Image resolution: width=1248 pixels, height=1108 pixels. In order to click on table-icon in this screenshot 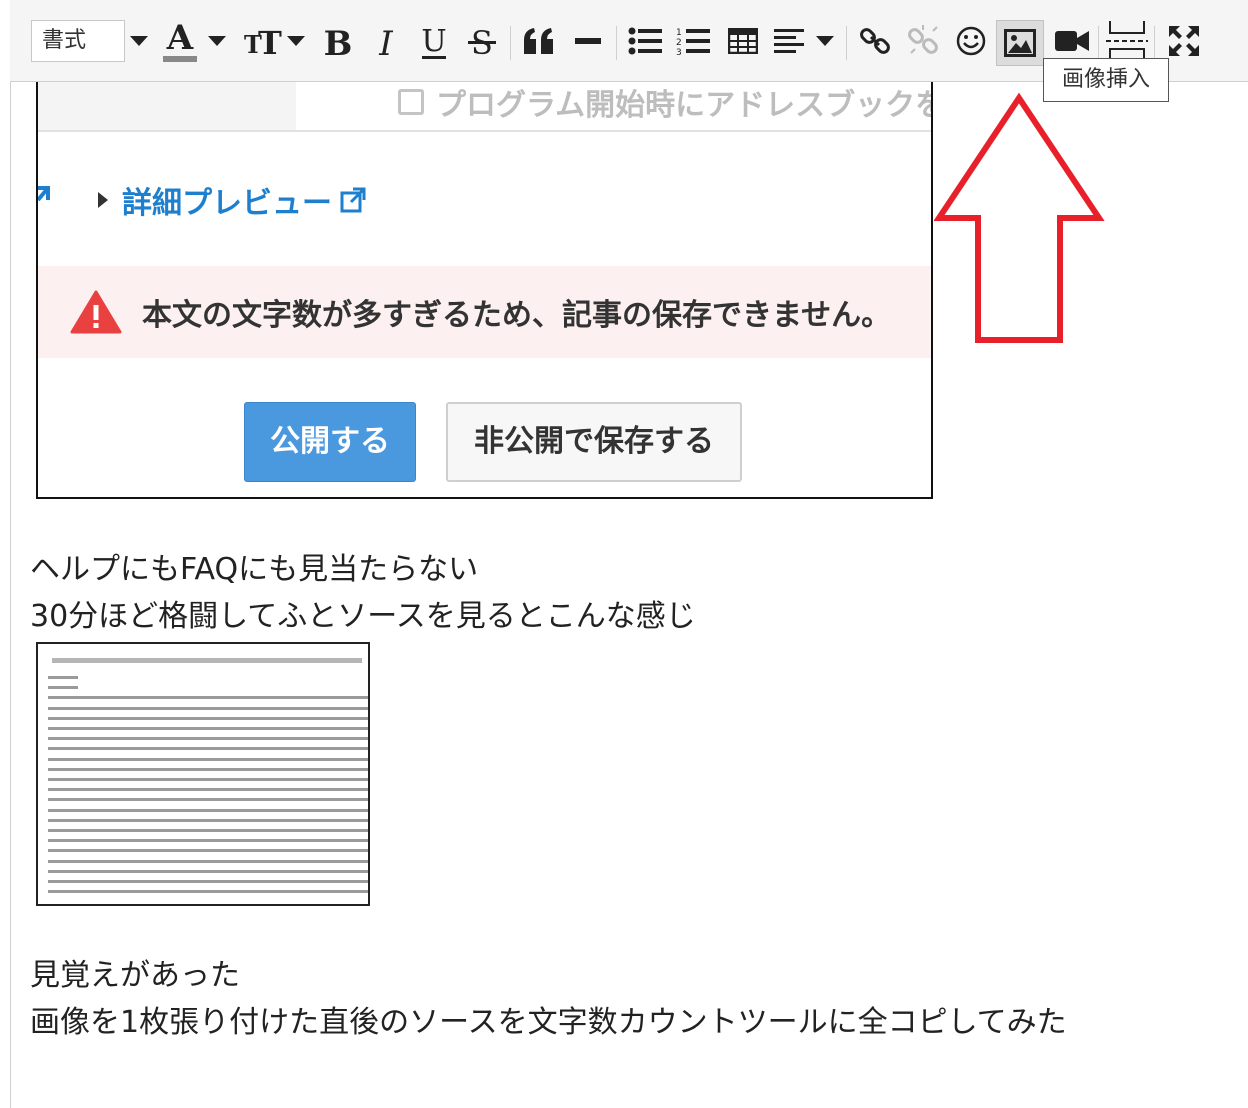, I will do `click(743, 41)`.